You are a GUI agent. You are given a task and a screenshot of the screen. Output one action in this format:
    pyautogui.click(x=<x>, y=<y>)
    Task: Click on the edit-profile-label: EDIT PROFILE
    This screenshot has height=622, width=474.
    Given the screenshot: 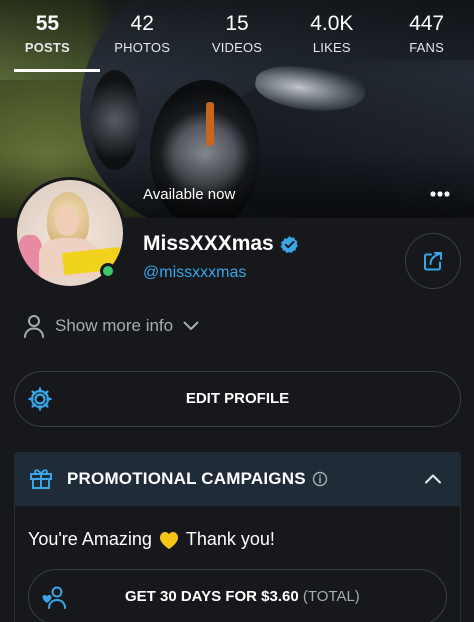 What is the action you would take?
    pyautogui.click(x=237, y=398)
    